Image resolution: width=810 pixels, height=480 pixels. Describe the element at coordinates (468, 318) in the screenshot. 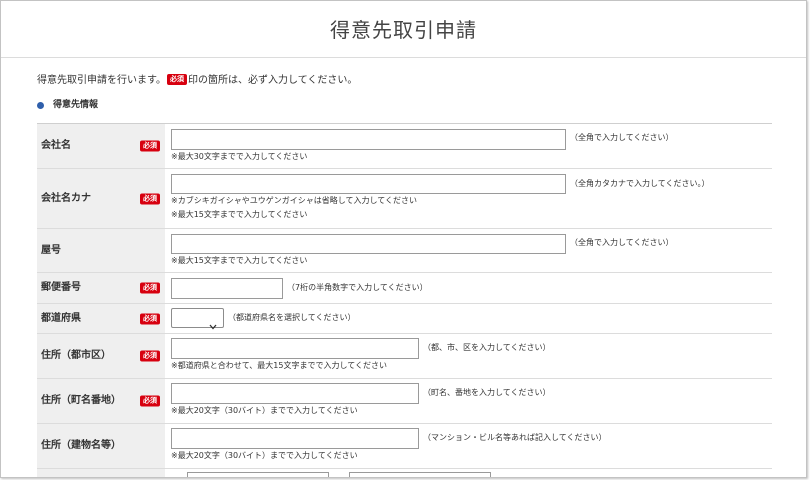

I see `input-cell: （都道府県名を選択してください）` at that location.